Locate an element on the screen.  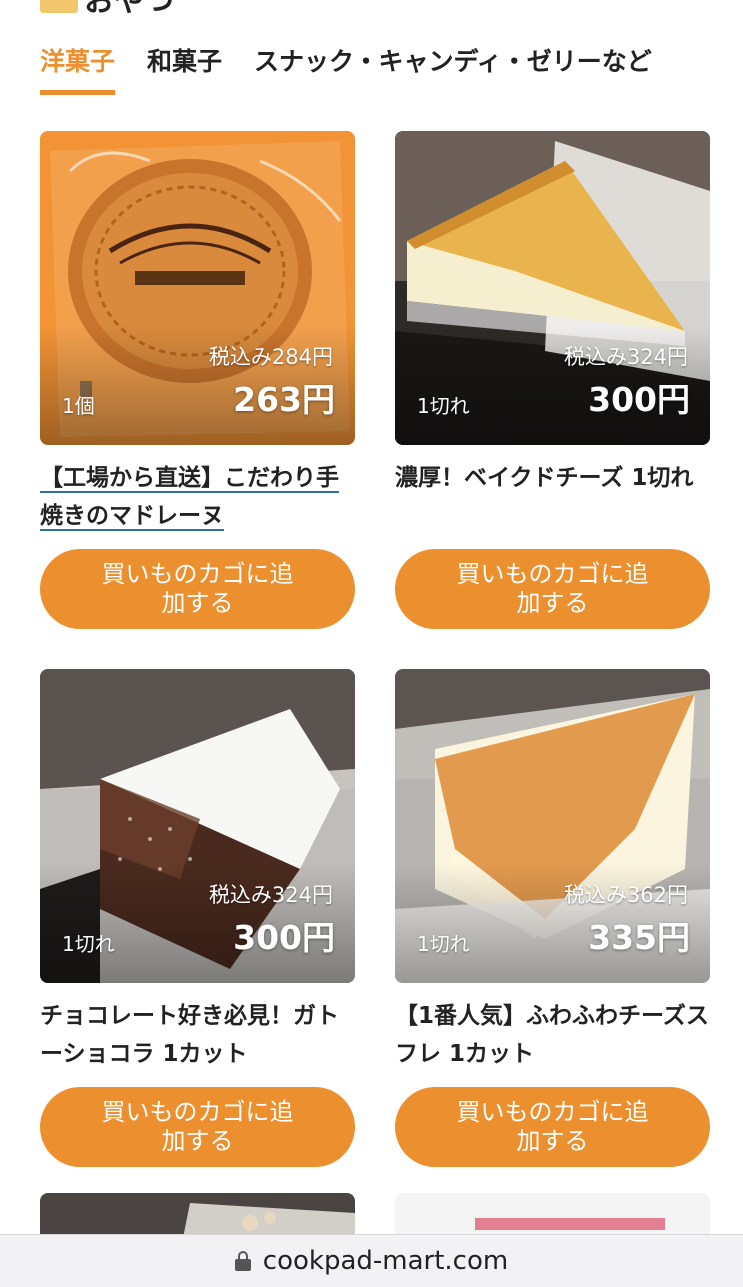
category-tabs: 洋菓子 和菓子 スナック・キャンディ・ゼリーなど is located at coordinates (346, 68).